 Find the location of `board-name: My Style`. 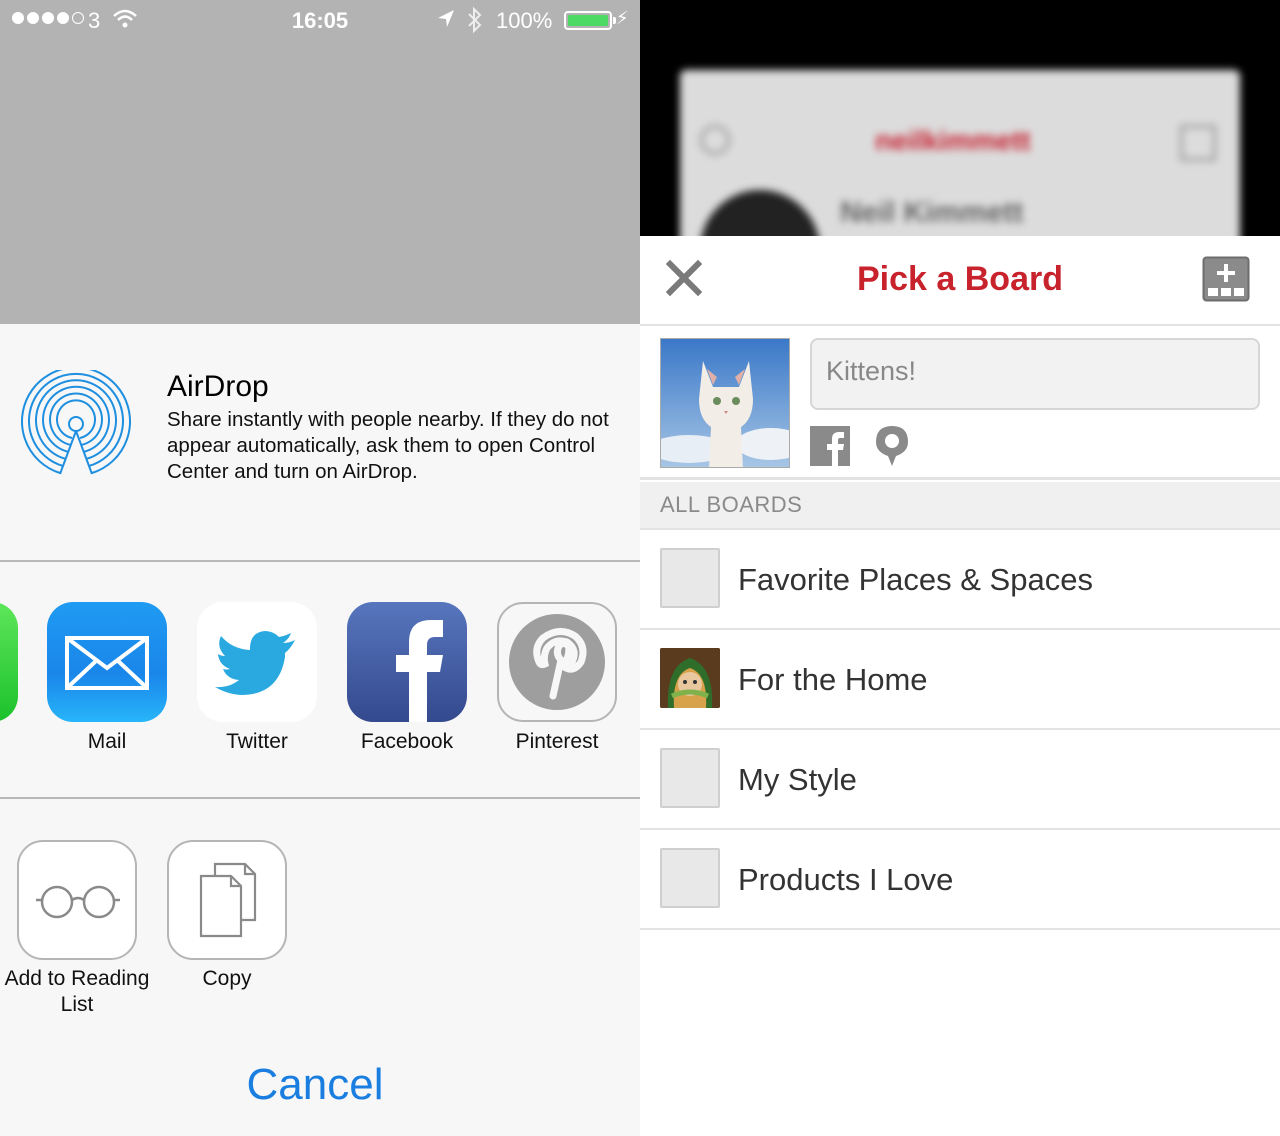

board-name: My Style is located at coordinates (797, 779).